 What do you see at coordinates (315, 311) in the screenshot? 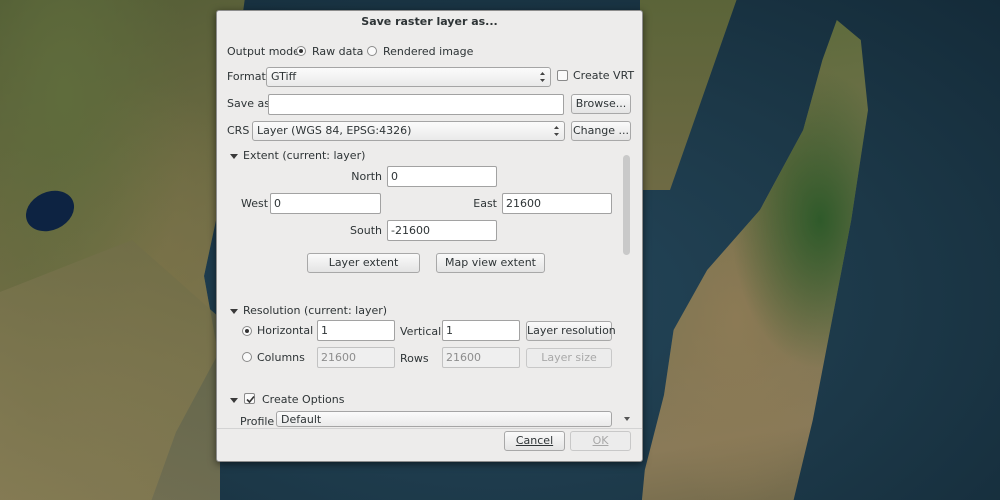
I see `resolution-header: Resolution (current: layer)` at bounding box center [315, 311].